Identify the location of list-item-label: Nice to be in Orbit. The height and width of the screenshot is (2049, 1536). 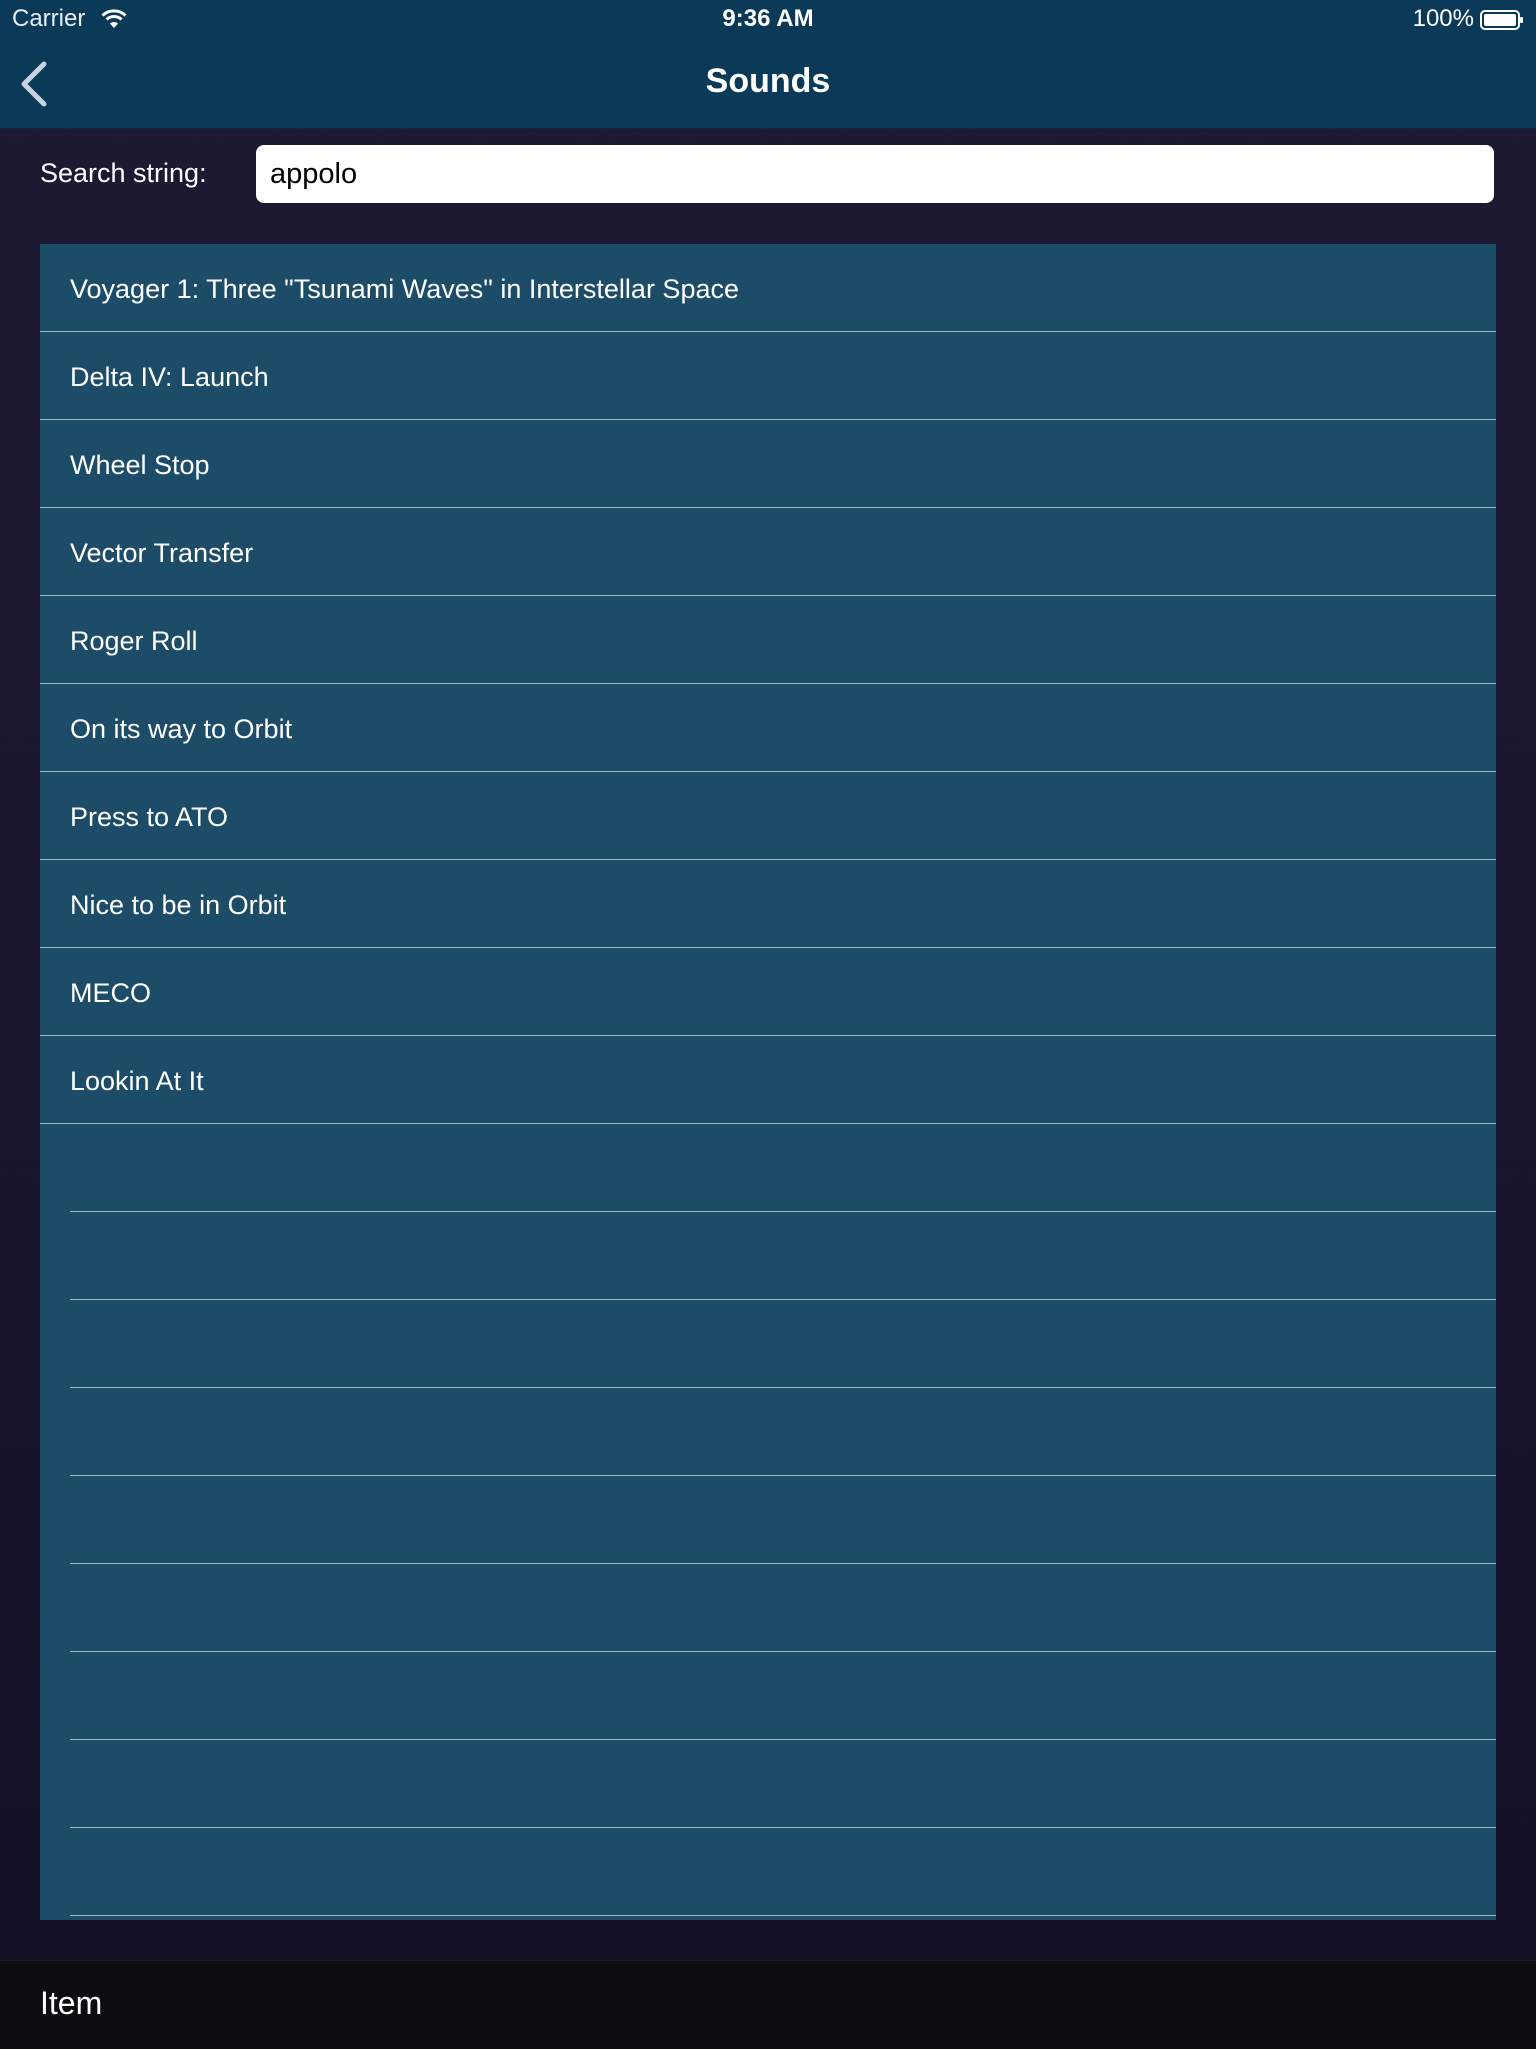
(178, 905).